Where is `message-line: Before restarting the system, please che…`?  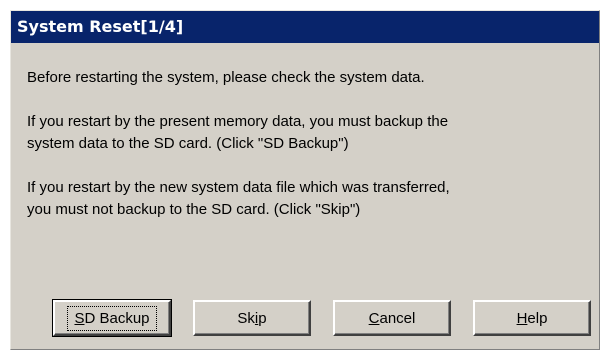 message-line: Before restarting the system, please che… is located at coordinates (226, 77).